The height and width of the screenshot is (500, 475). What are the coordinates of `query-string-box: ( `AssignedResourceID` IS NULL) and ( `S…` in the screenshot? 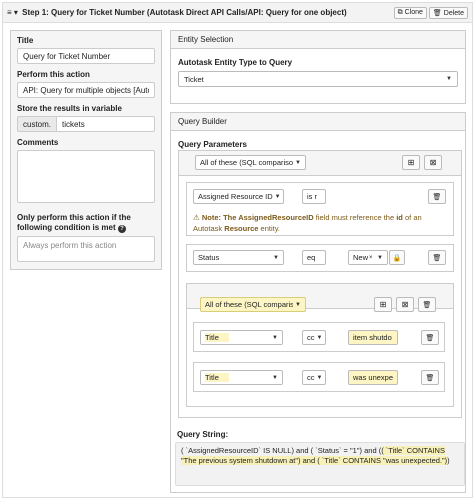 It's located at (320, 464).